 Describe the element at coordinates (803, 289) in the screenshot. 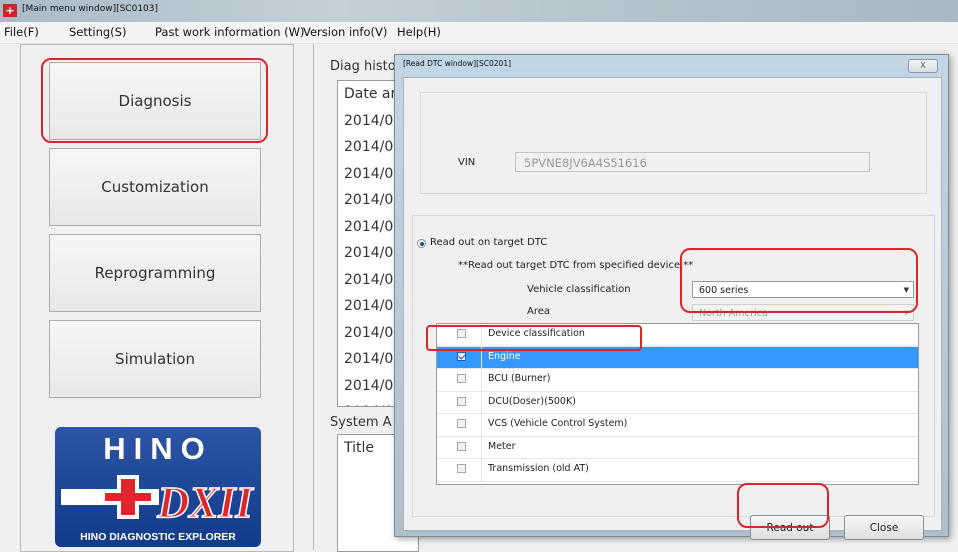

I see `vehicle-classification-select: 600 series ▼` at that location.